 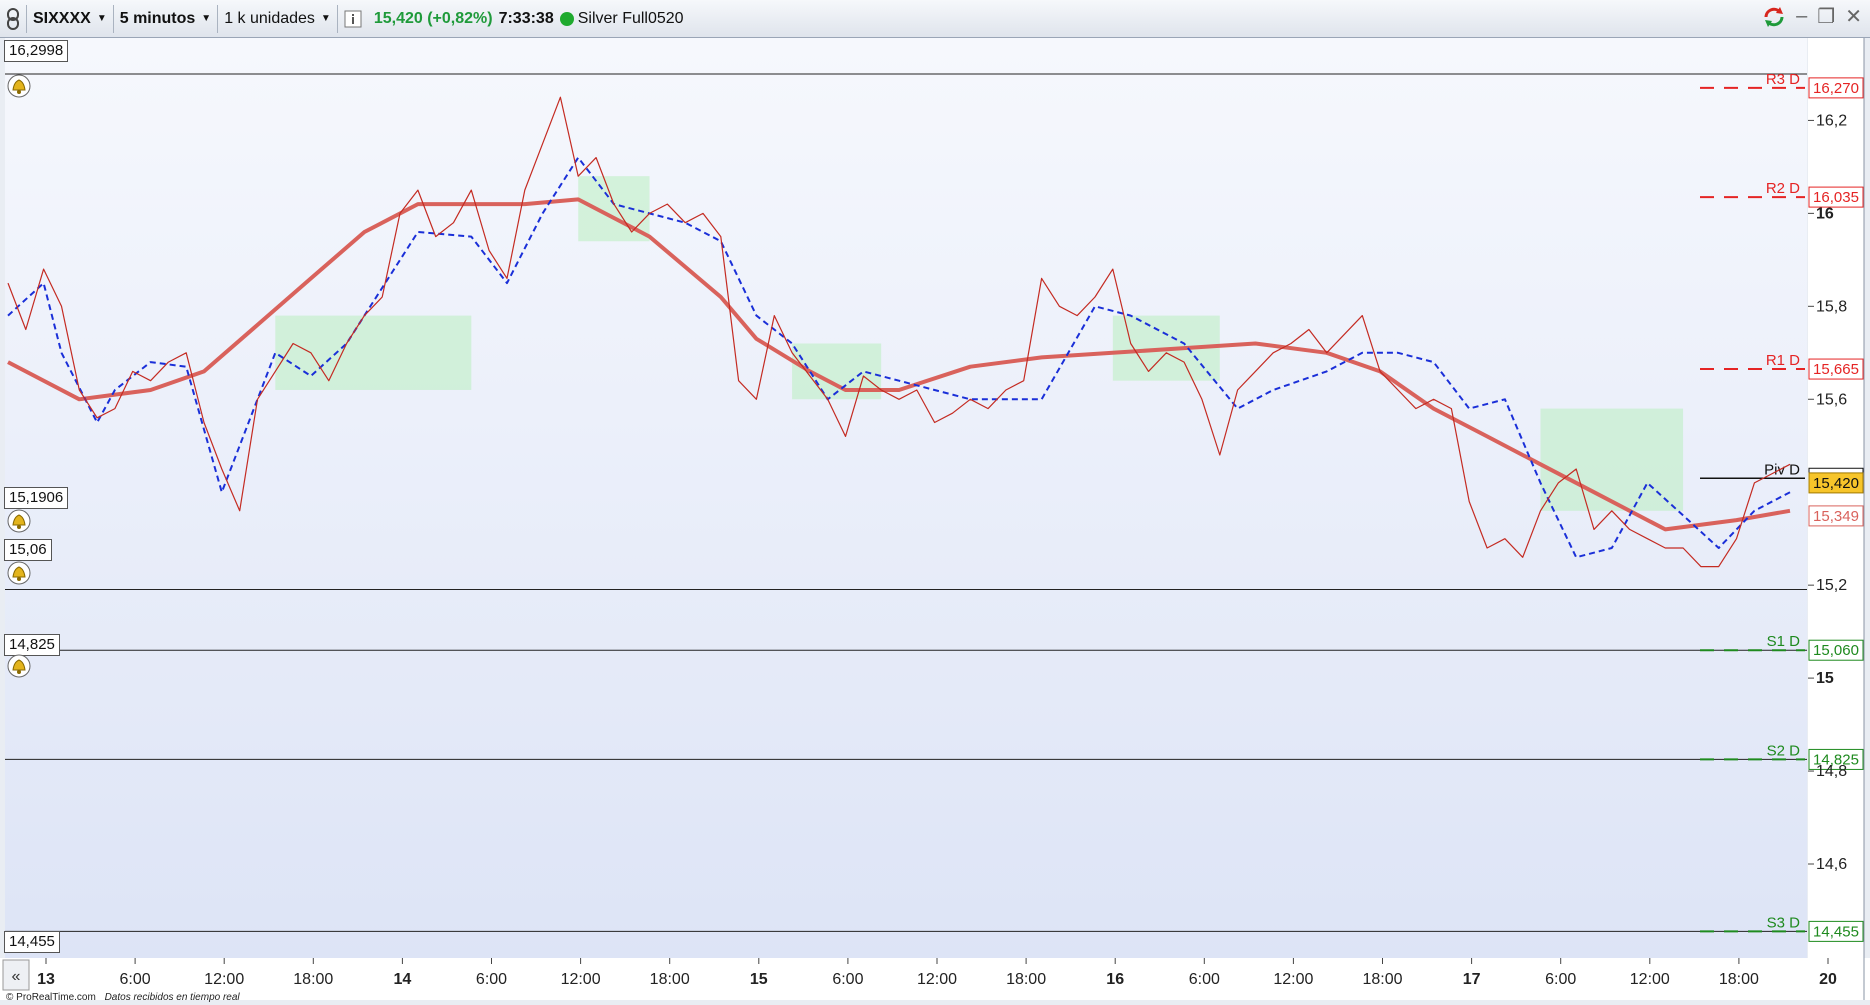 What do you see at coordinates (1836, 369) in the screenshot?
I see `price-tag-label: 15,665` at bounding box center [1836, 369].